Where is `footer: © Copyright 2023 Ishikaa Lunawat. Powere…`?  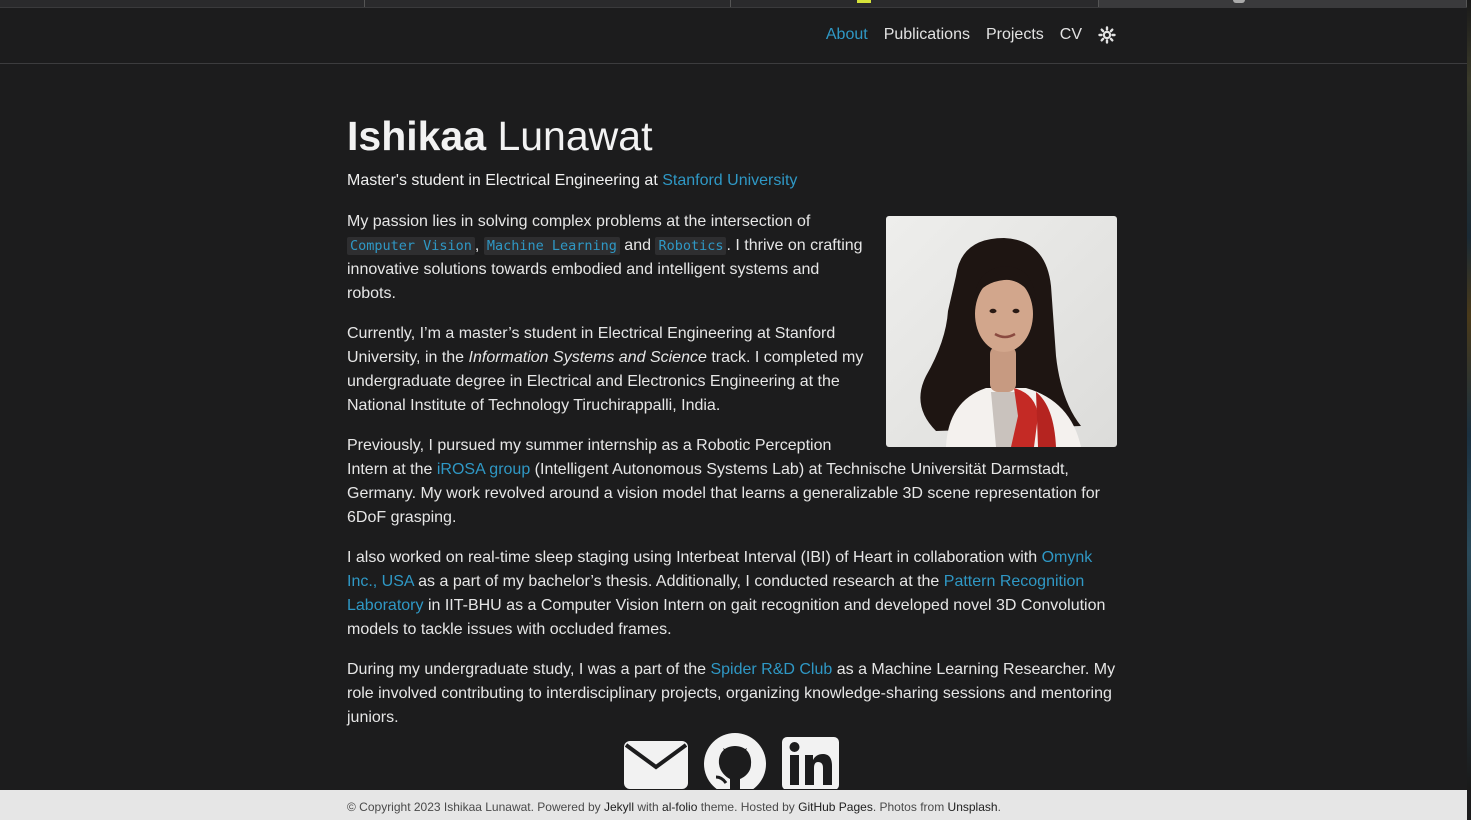 footer: © Copyright 2023 Ishikaa Lunawat. Powere… is located at coordinates (733, 805).